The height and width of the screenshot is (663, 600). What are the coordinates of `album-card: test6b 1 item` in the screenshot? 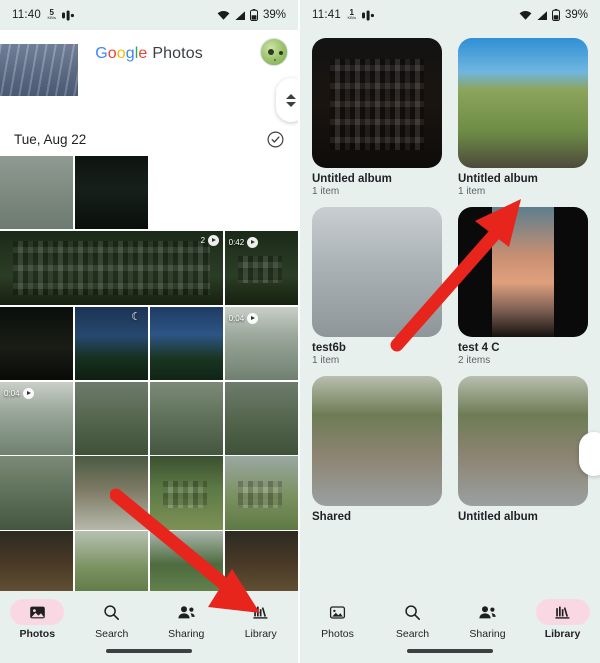 It's located at (377, 286).